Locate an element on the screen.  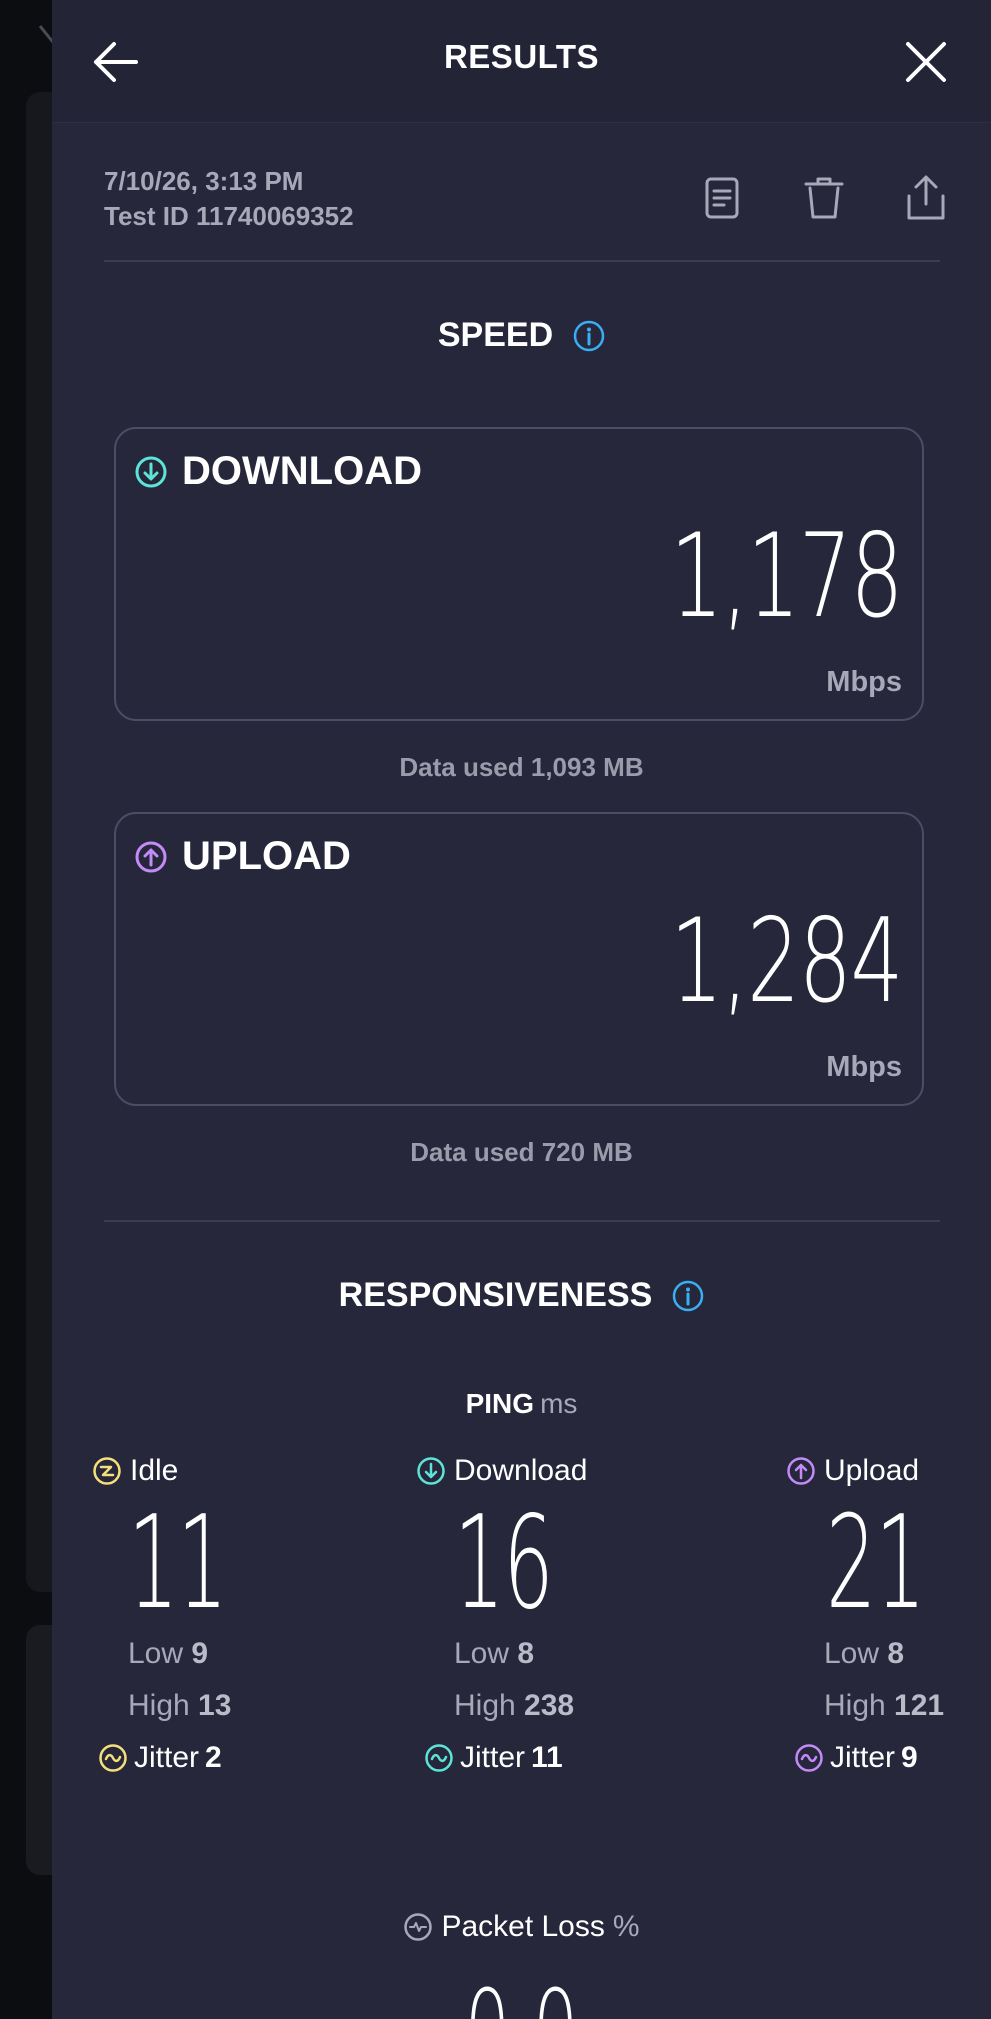
upload-value: 1,284 is located at coordinates (786, 961).